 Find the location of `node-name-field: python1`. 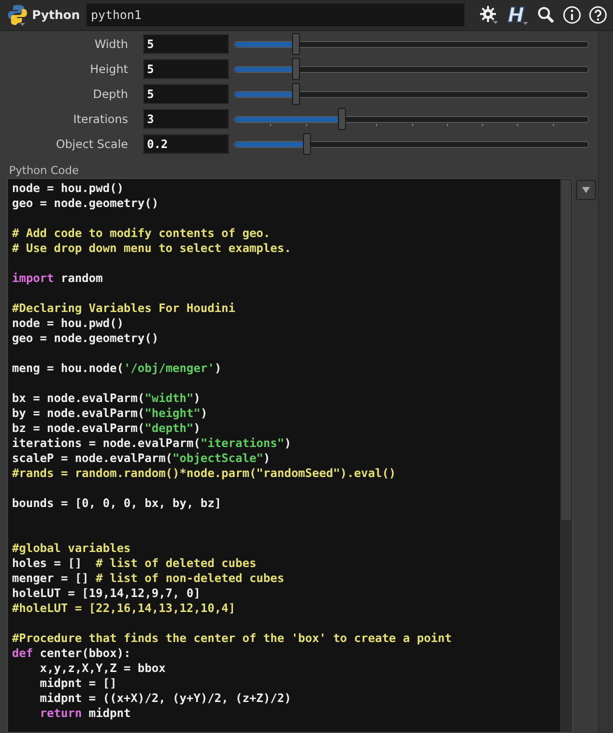

node-name-field: python1 is located at coordinates (275, 15).